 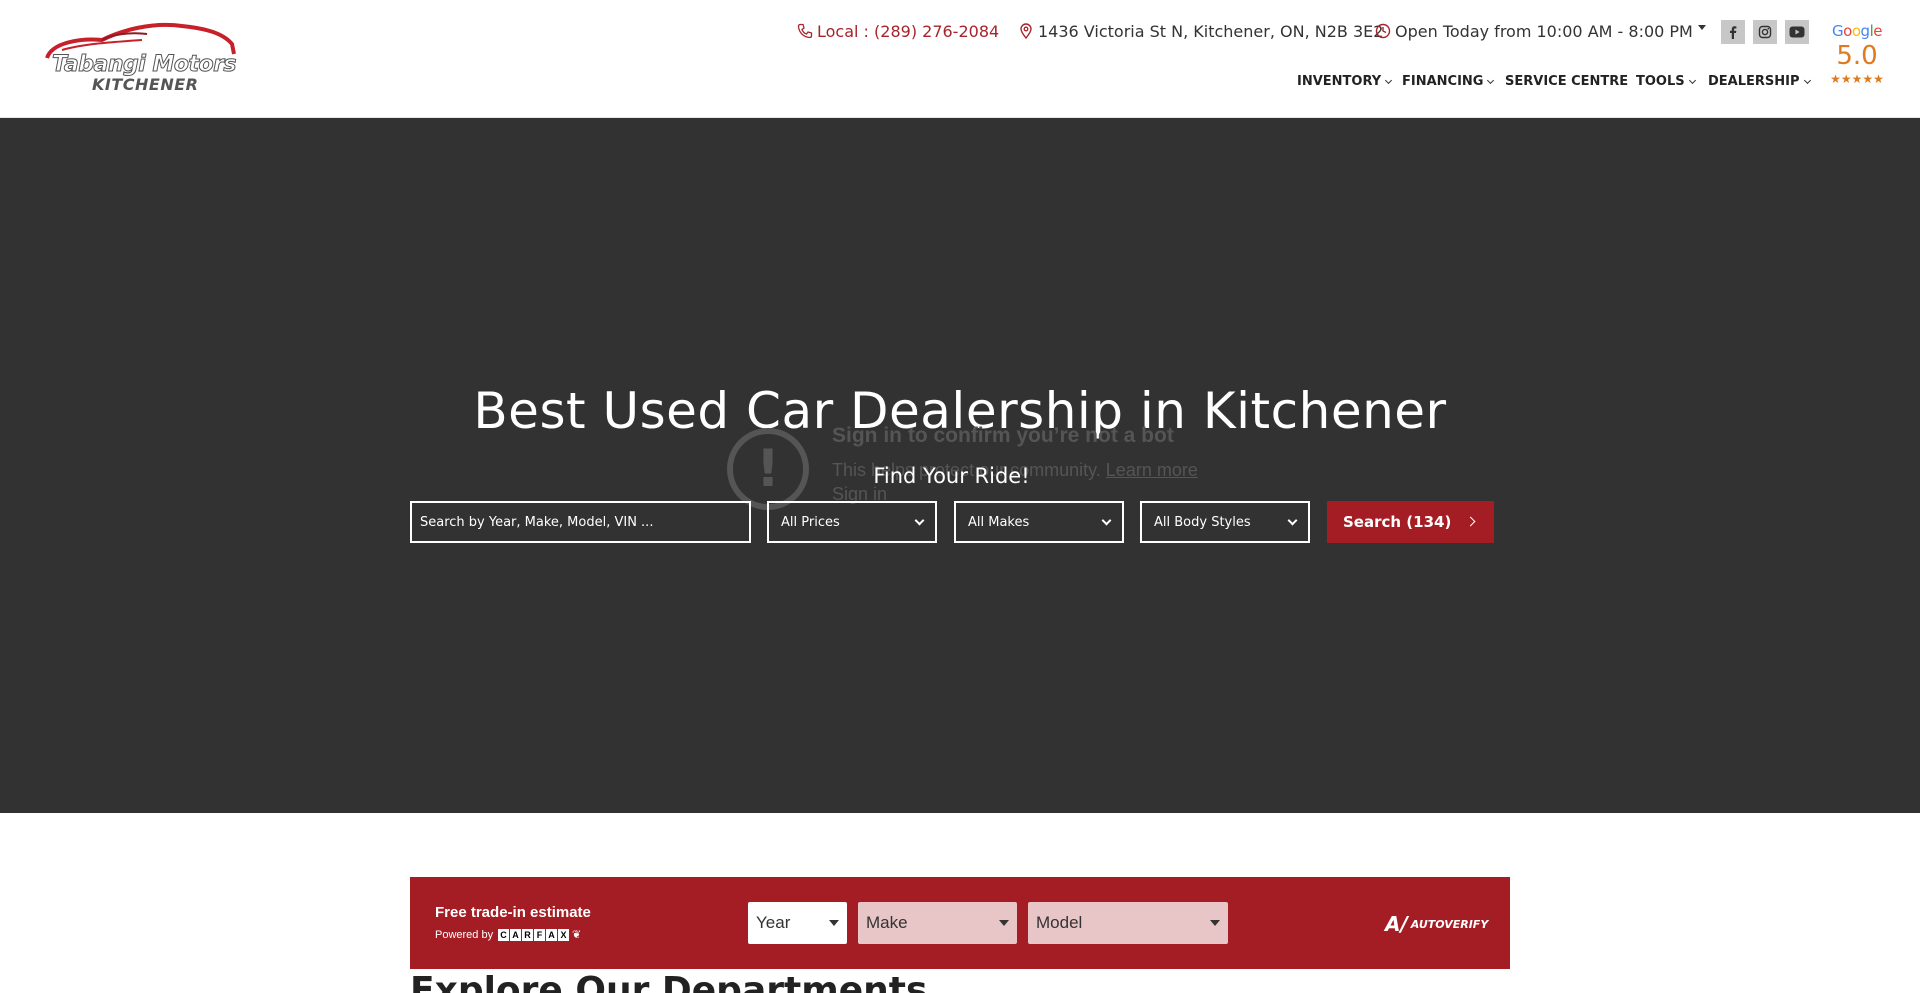 What do you see at coordinates (1003, 435) in the screenshot?
I see `bot-check-title: Sign in to confirm you’re not a bot` at bounding box center [1003, 435].